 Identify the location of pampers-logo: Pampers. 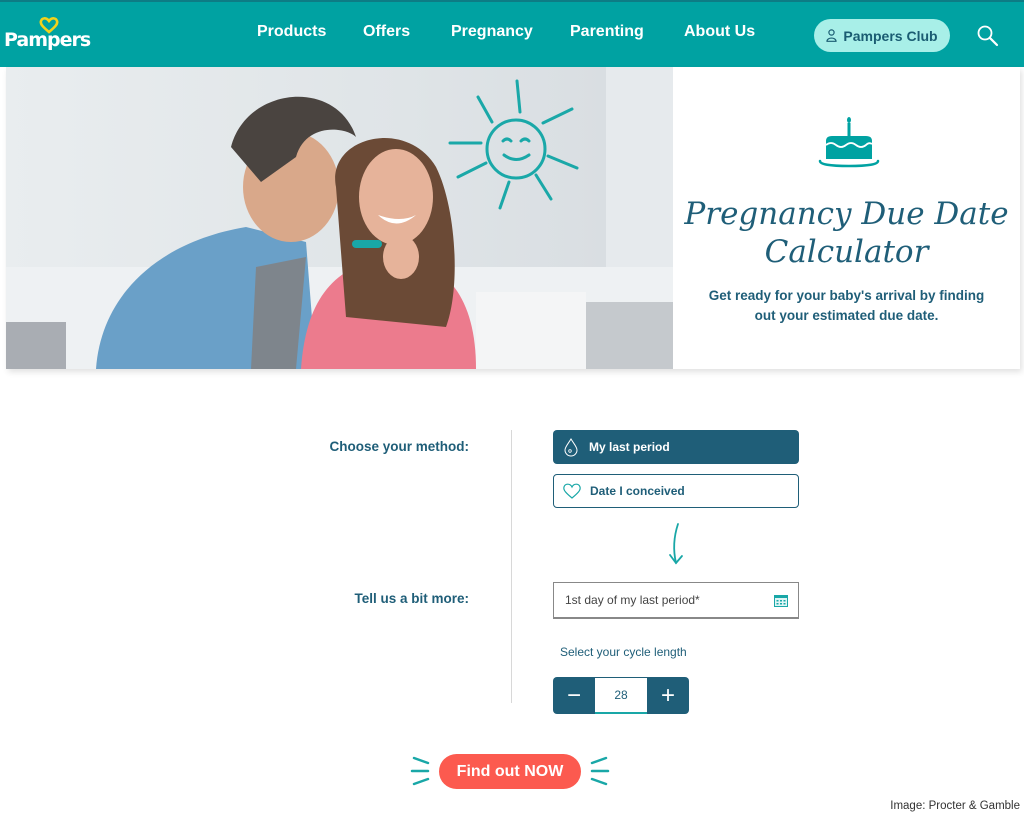
(47, 36).